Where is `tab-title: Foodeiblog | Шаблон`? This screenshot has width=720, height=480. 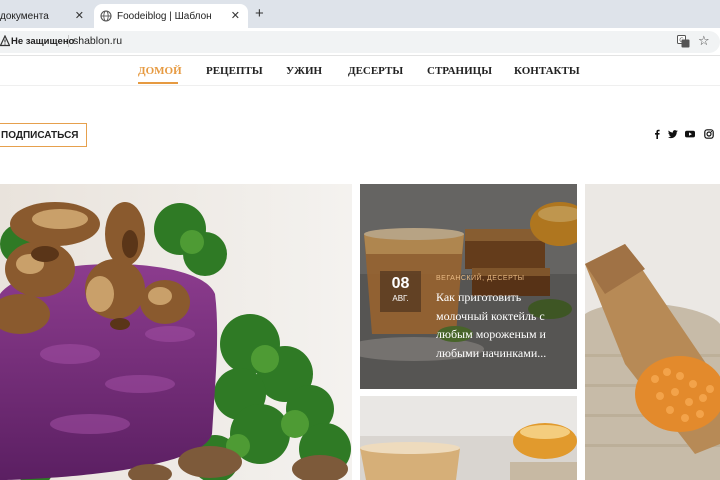 tab-title: Foodeiblog | Шаблон is located at coordinates (164, 16).